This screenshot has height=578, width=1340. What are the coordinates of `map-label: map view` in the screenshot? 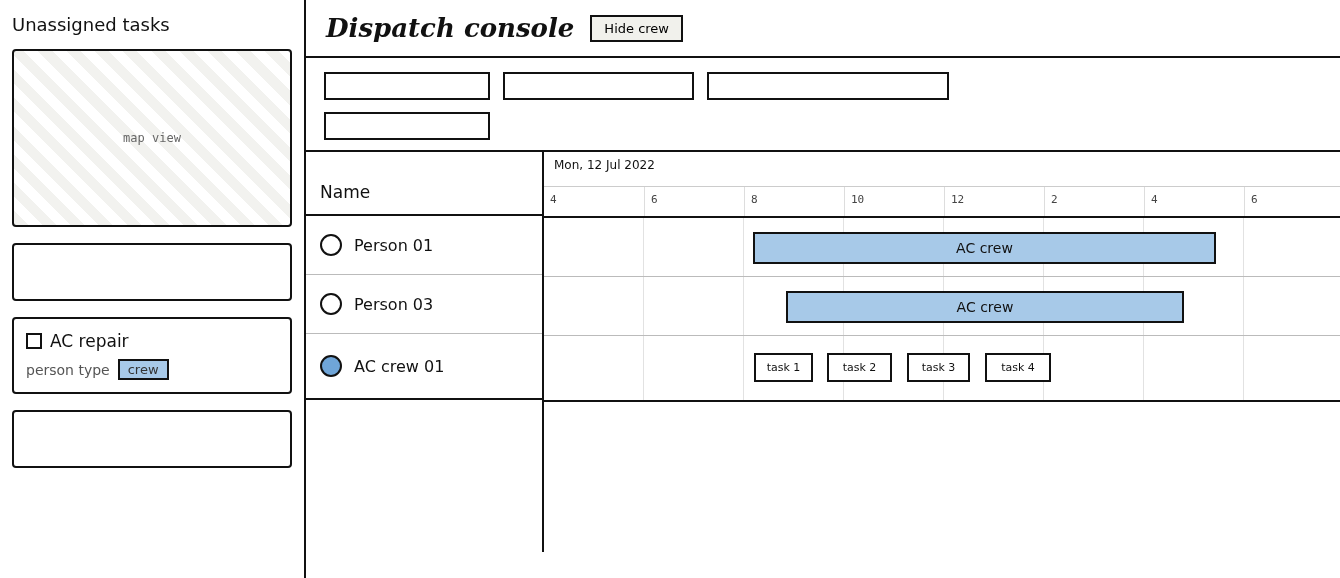 It's located at (152, 138).